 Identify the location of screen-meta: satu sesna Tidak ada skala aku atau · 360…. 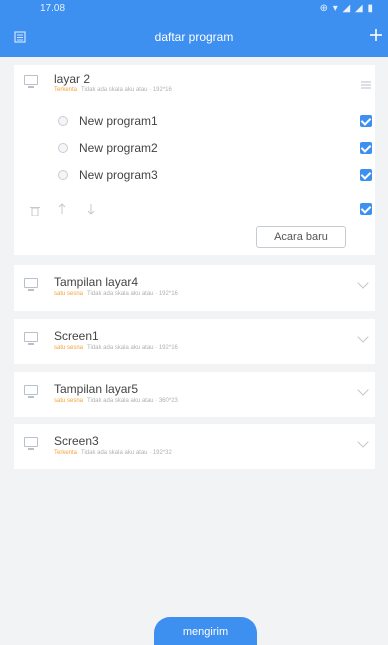
(116, 401).